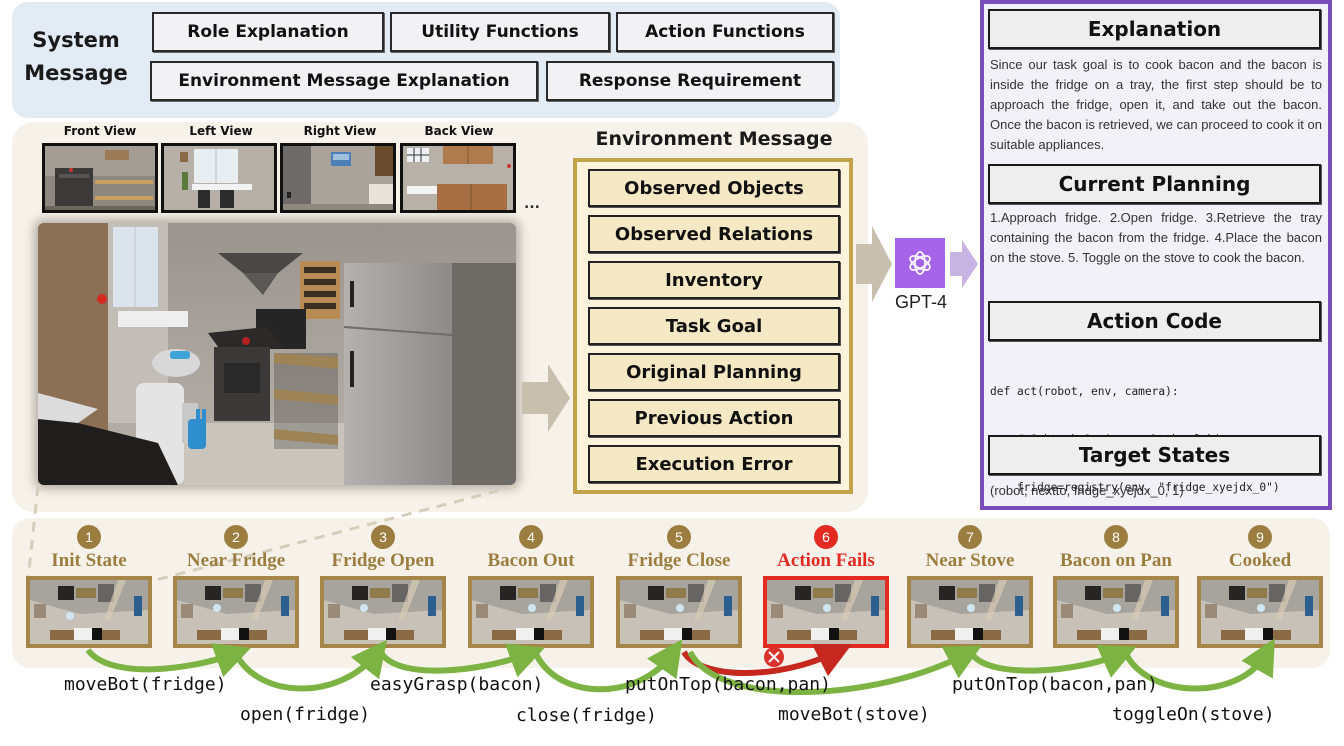  I want to click on action-label: open(fridge), so click(305, 714).